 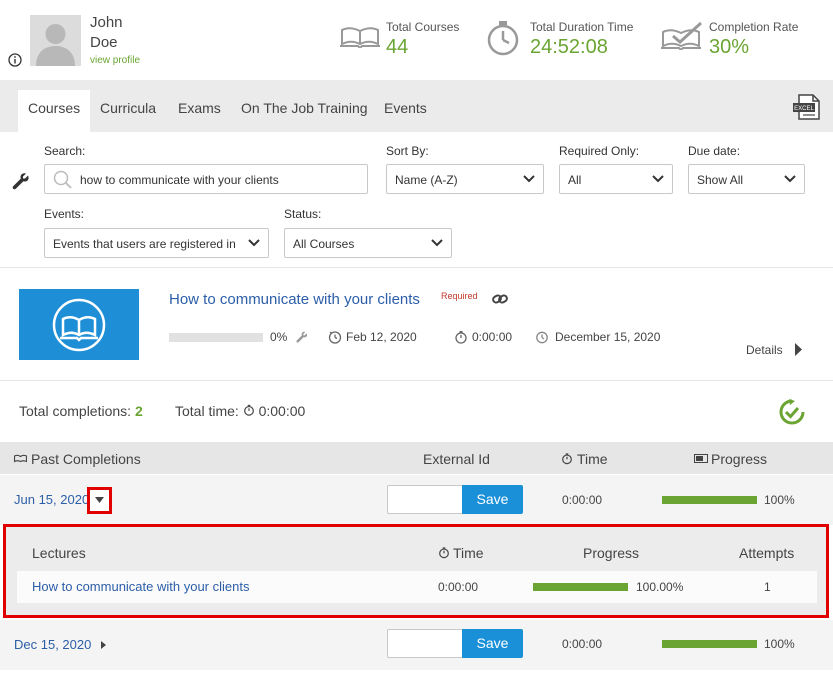 I want to click on stat-value: 30%, so click(x=729, y=47).